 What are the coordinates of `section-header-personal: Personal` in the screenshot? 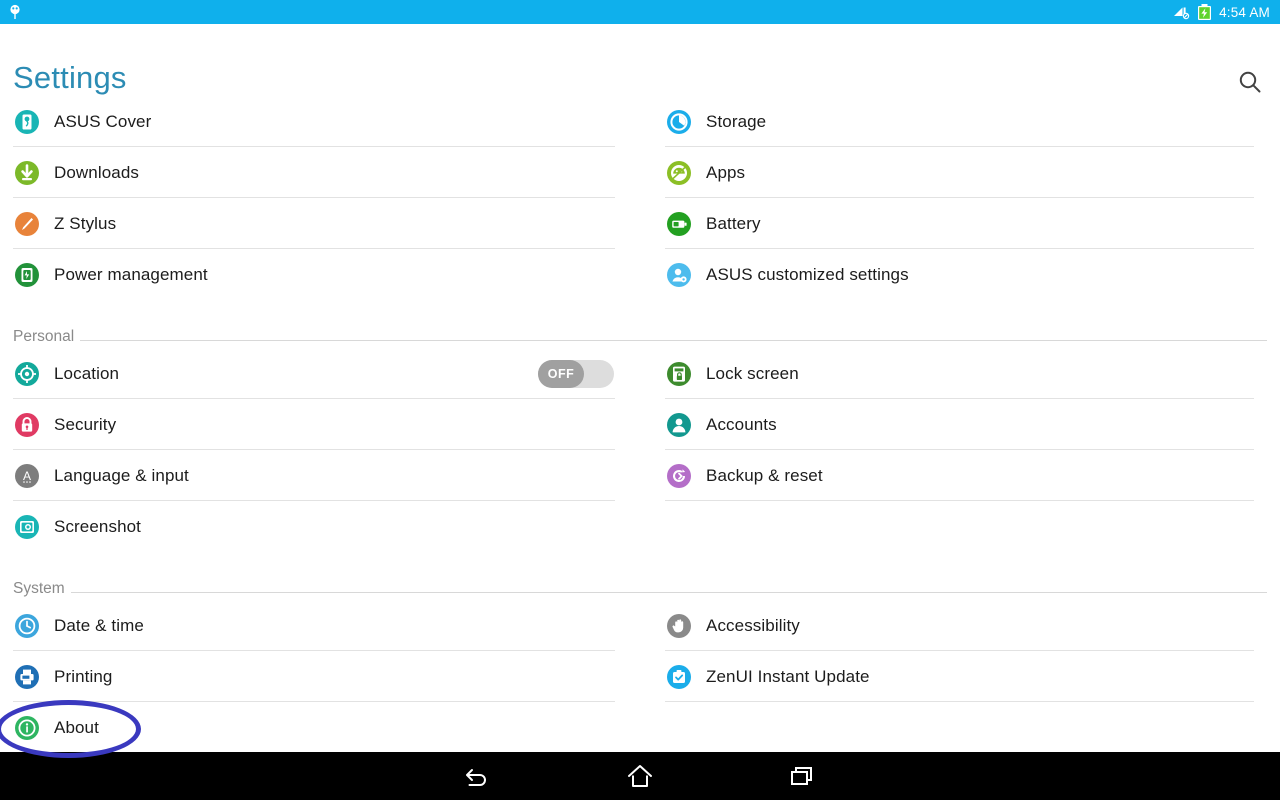 It's located at (640, 327).